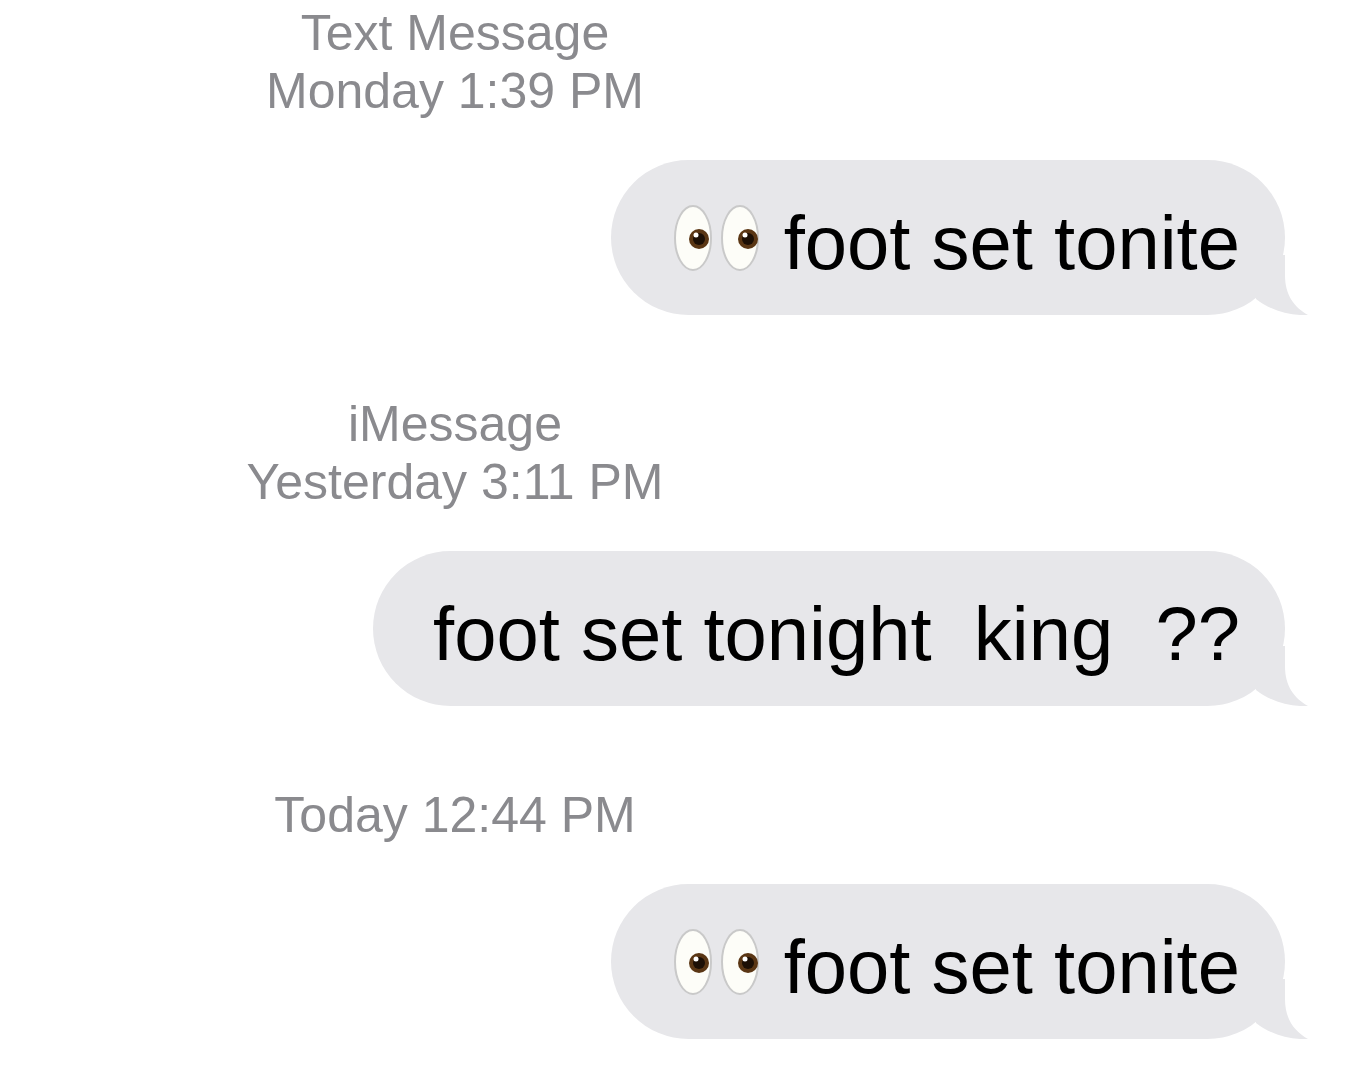 This screenshot has height=1080, width=1354. What do you see at coordinates (836, 634) in the screenshot?
I see `message-text: foot set tonight king ??` at bounding box center [836, 634].